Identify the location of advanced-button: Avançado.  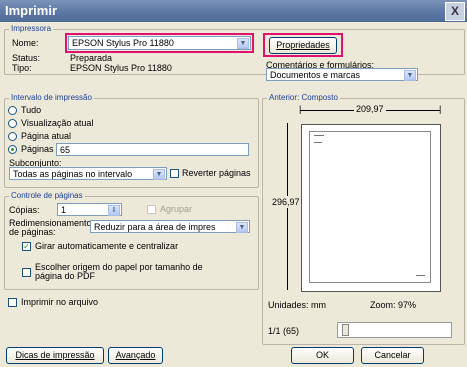
(135, 355).